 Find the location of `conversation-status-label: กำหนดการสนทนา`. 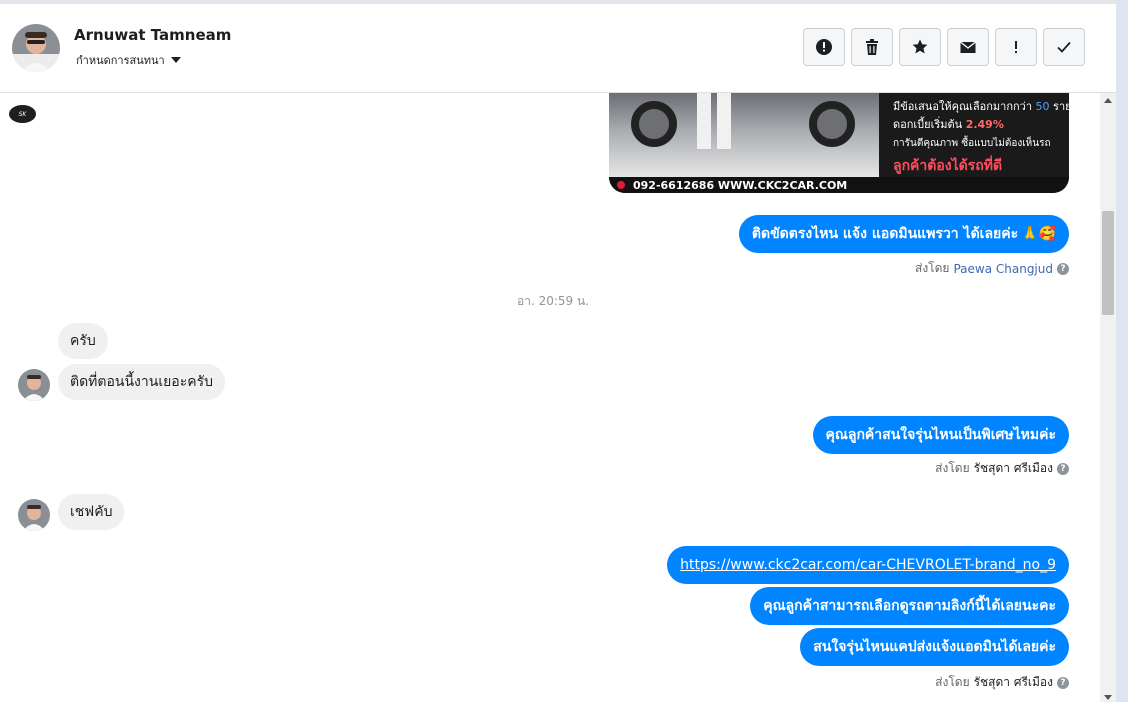

conversation-status-label: กำหนดการสนทนา is located at coordinates (120, 60).